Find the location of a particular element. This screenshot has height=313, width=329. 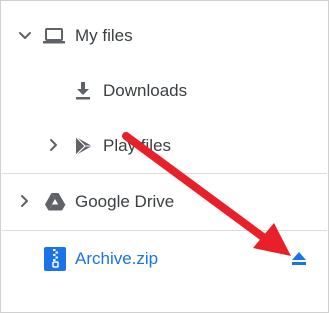

sidebar-item-label: Archive.zip is located at coordinates (117, 258).